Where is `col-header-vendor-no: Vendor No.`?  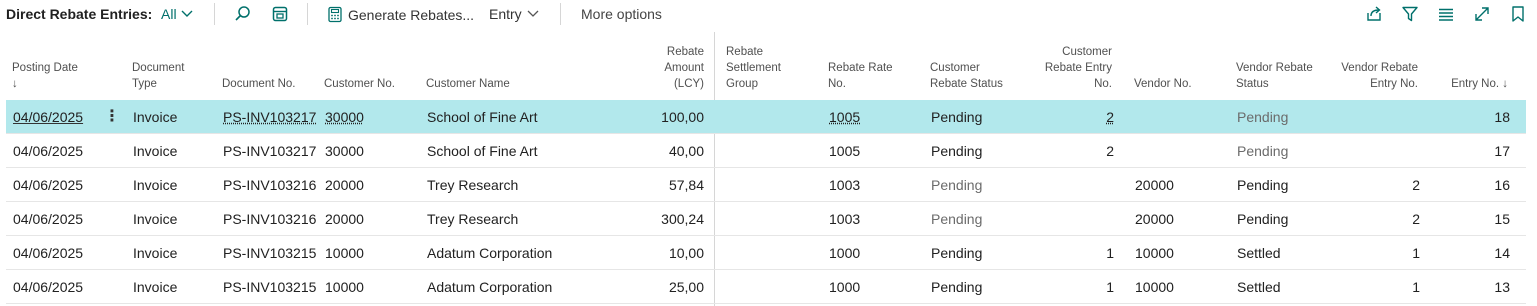
col-header-vendor-no: Vendor No. is located at coordinates (1163, 84).